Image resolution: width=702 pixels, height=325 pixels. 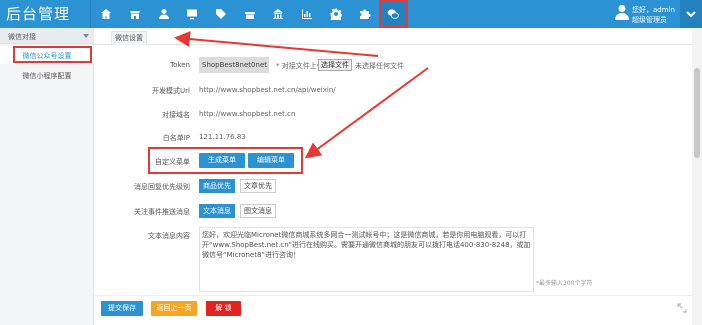 I want to click on puzzle-icon, so click(x=364, y=14).